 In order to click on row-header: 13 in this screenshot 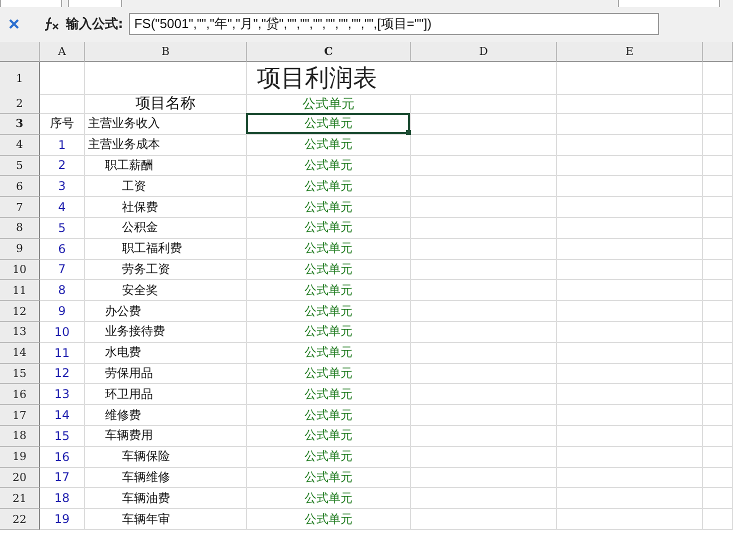, I will do `click(20, 332)`.